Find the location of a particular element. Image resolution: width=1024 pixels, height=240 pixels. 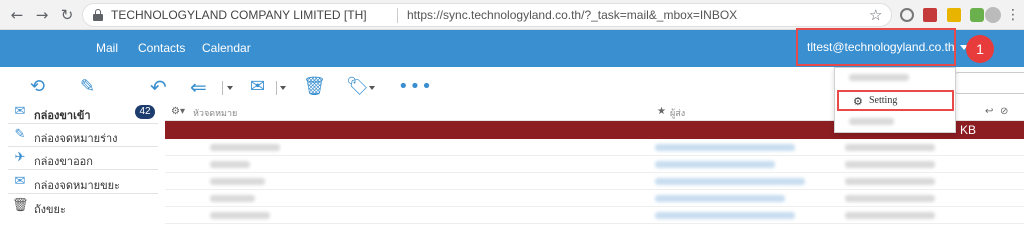

more-icon: ••• is located at coordinates (415, 87).